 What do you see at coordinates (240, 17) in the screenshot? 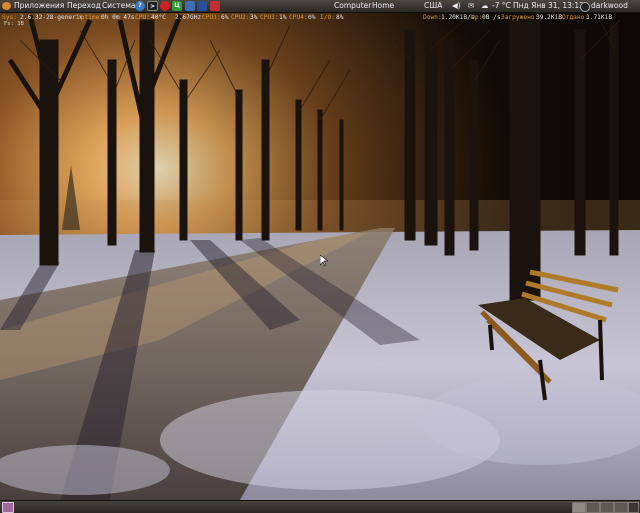
I see `cpu2-label: CPU2:` at bounding box center [240, 17].